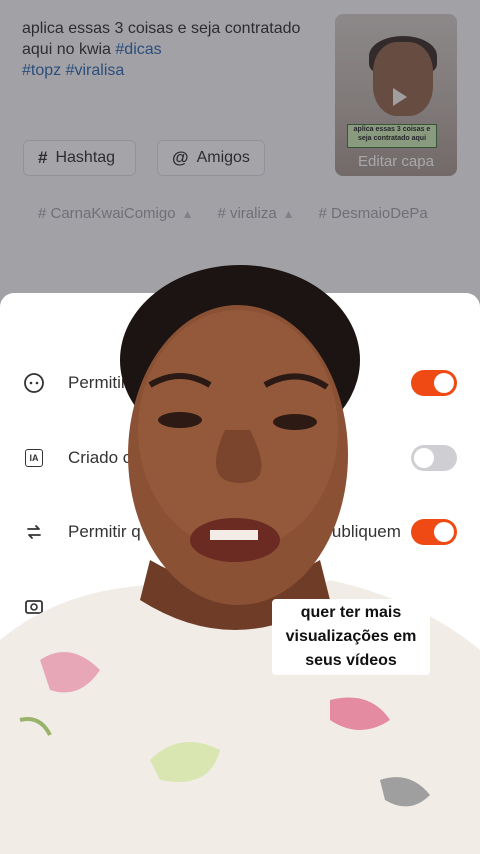 The width and height of the screenshot is (480, 854). Describe the element at coordinates (434, 383) in the screenshot. I see `comments-toggle` at that location.